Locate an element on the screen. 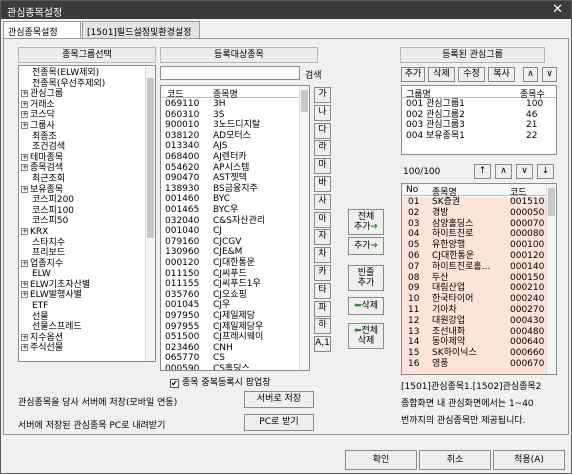 Image resolution: width=572 pixels, height=474 pixels. stock-row: 001465 BYC우 is located at coordinates (231, 210).